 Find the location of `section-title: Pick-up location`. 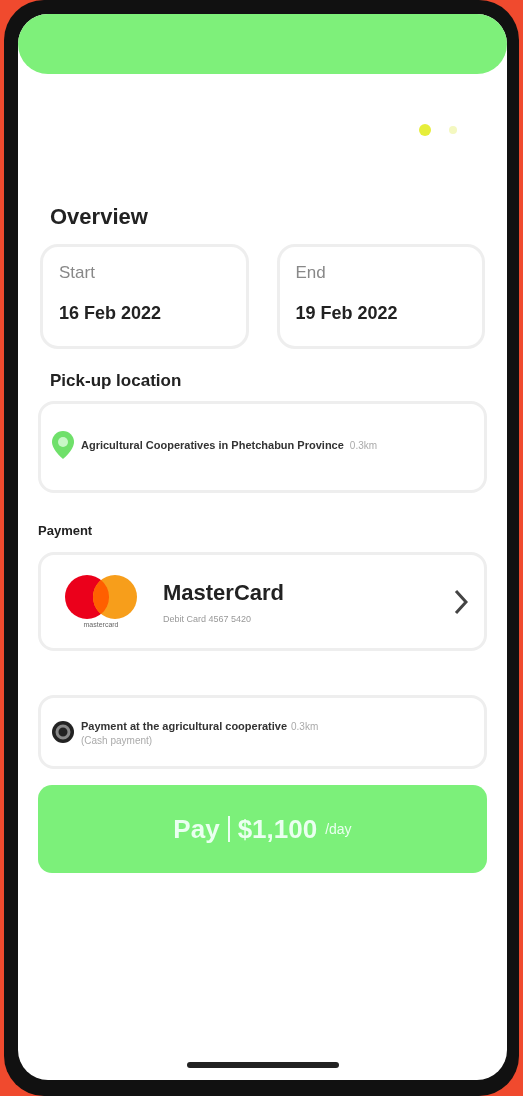

section-title: Pick-up location is located at coordinates (116, 381).